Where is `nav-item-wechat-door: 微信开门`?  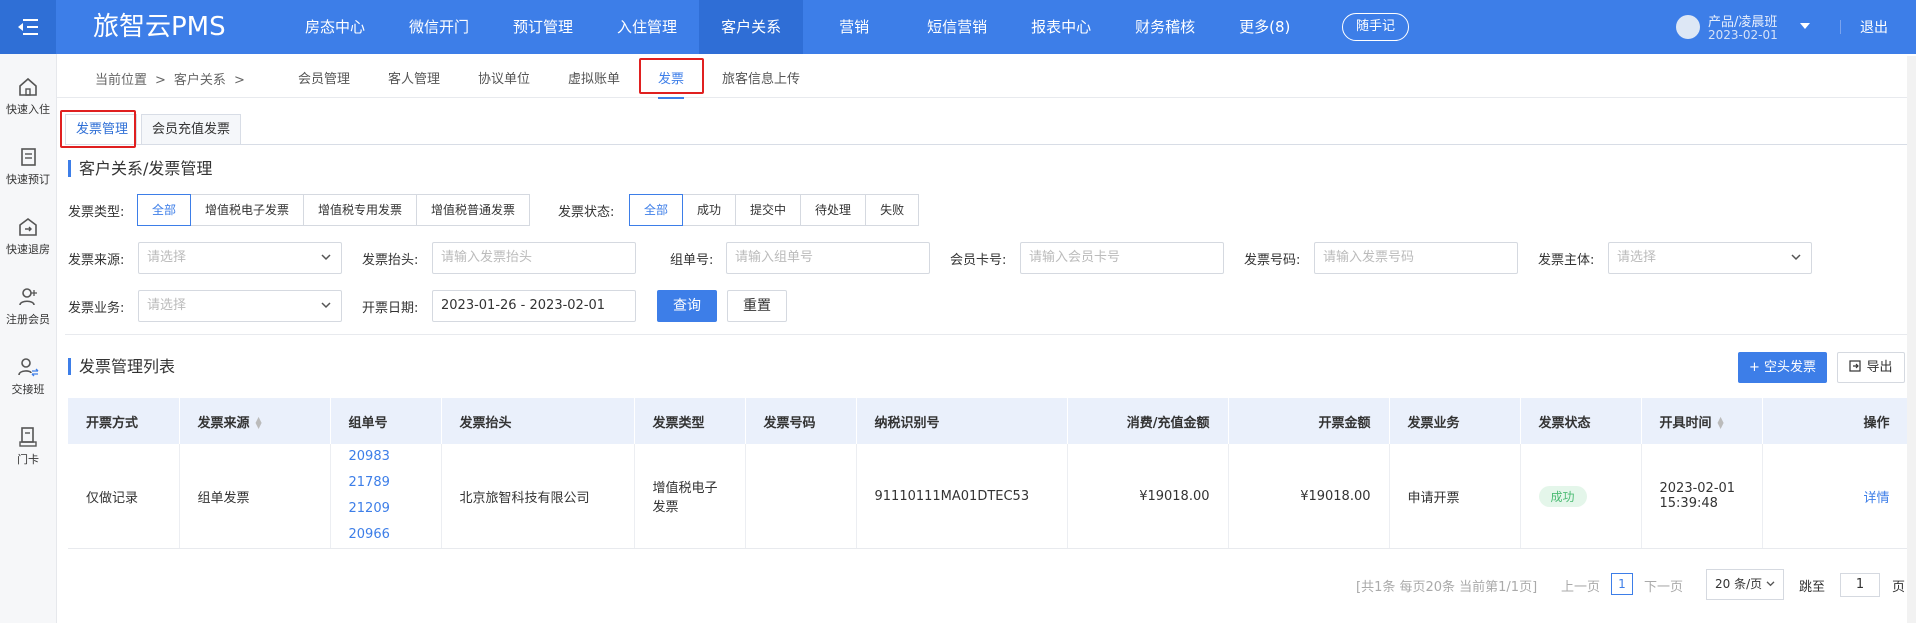 nav-item-wechat-door: 微信开门 is located at coordinates (439, 27).